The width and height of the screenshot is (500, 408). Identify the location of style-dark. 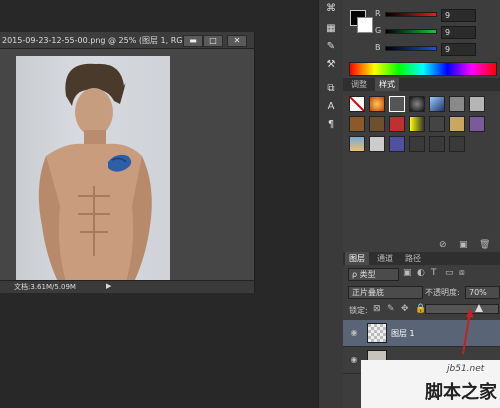
(417, 104).